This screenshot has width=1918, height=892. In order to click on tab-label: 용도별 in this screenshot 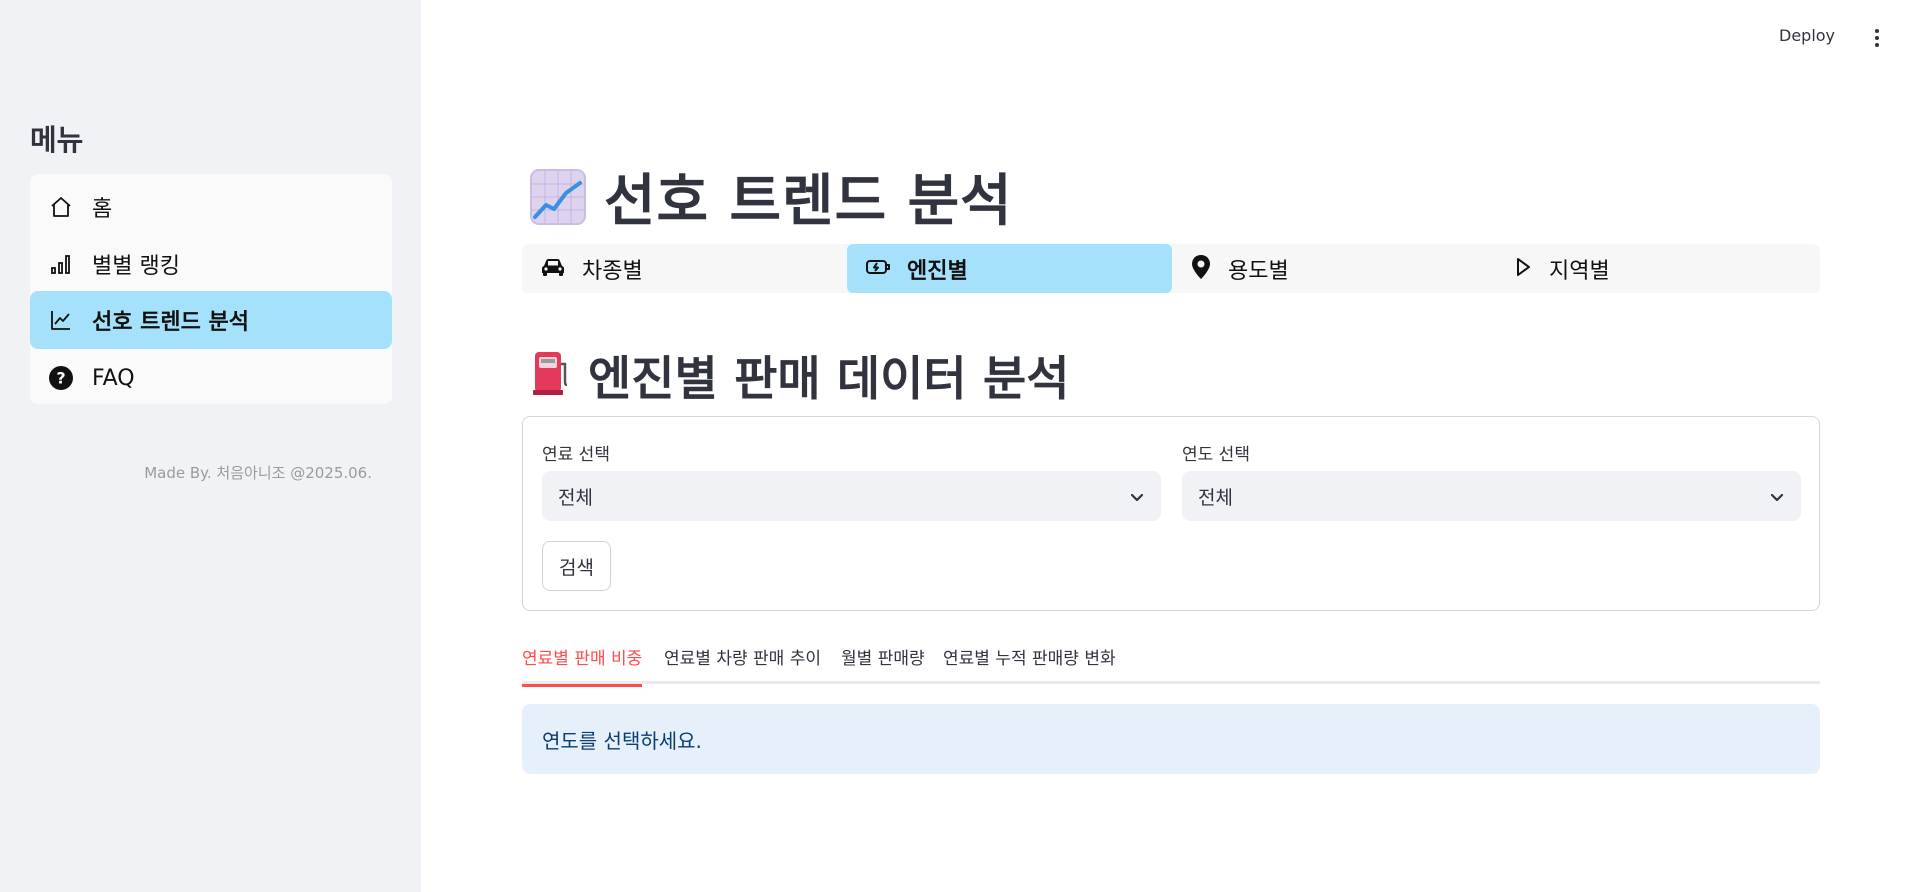, I will do `click(1258, 271)`.